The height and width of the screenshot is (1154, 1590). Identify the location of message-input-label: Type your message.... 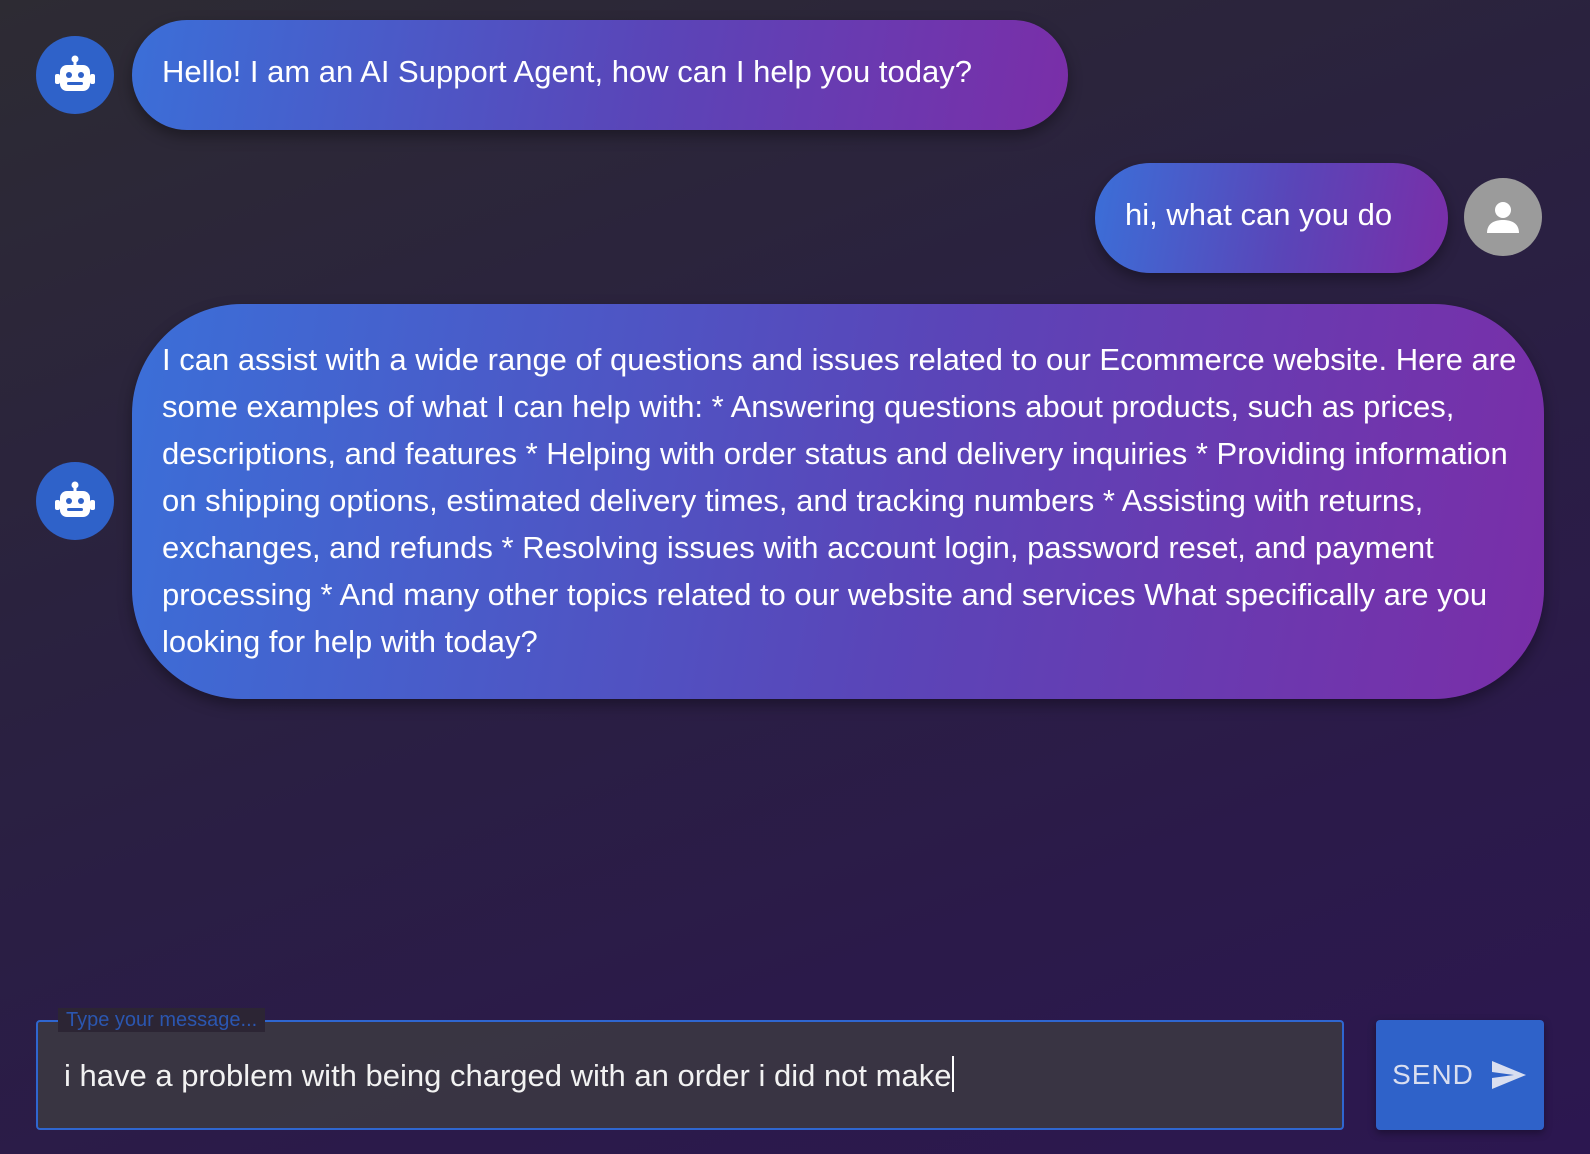
(162, 1020).